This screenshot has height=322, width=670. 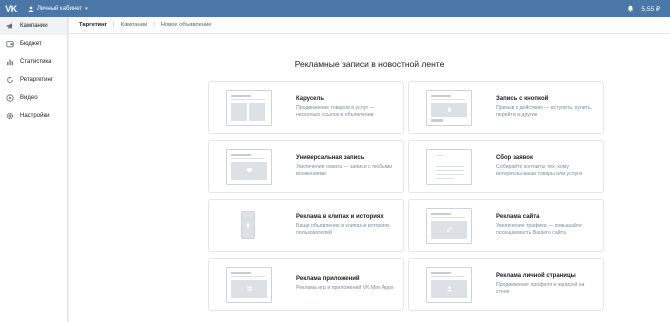 I want to click on vk-logo: VK, so click(x=11, y=8).